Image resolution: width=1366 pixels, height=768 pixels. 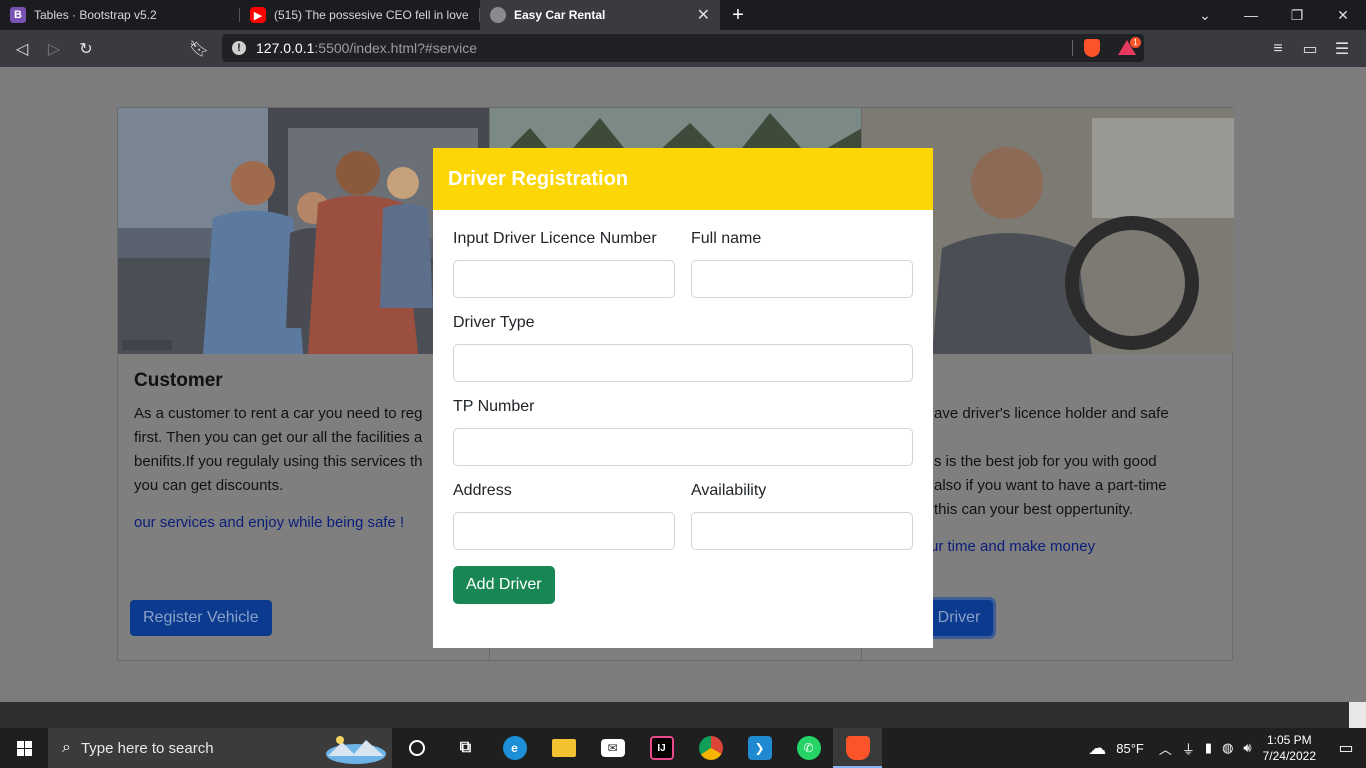 I want to click on card-text-line, so click(x=1076, y=438).